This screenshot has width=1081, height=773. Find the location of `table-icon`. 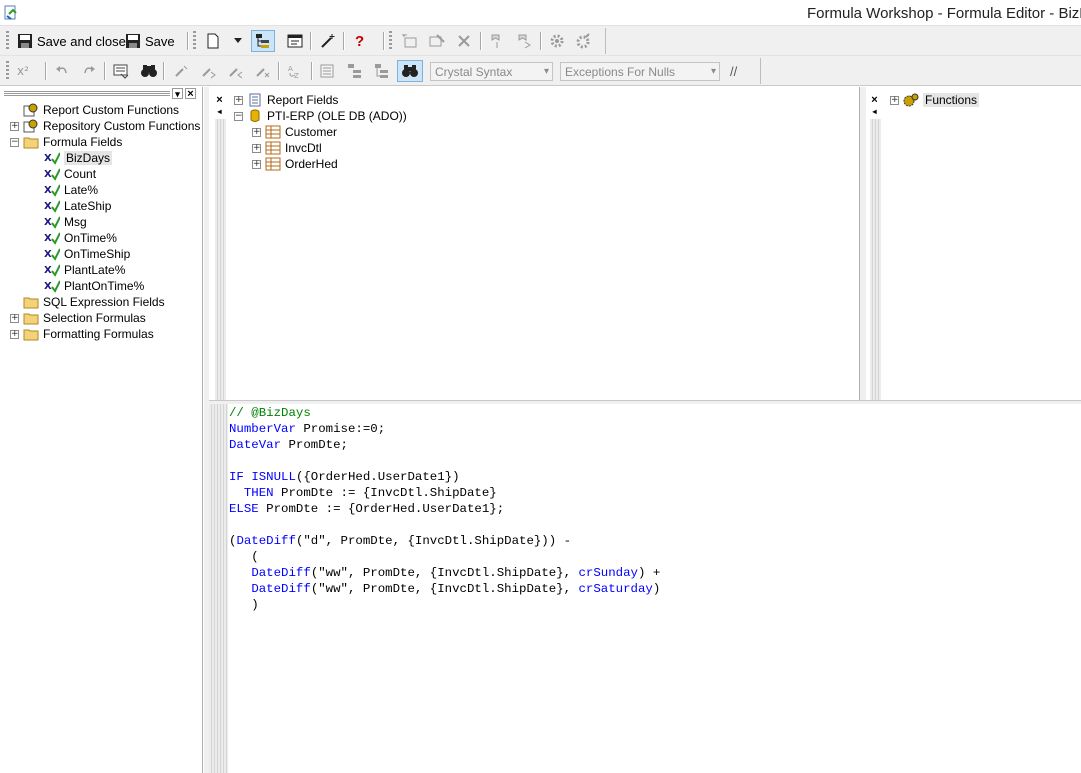

table-icon is located at coordinates (273, 164).